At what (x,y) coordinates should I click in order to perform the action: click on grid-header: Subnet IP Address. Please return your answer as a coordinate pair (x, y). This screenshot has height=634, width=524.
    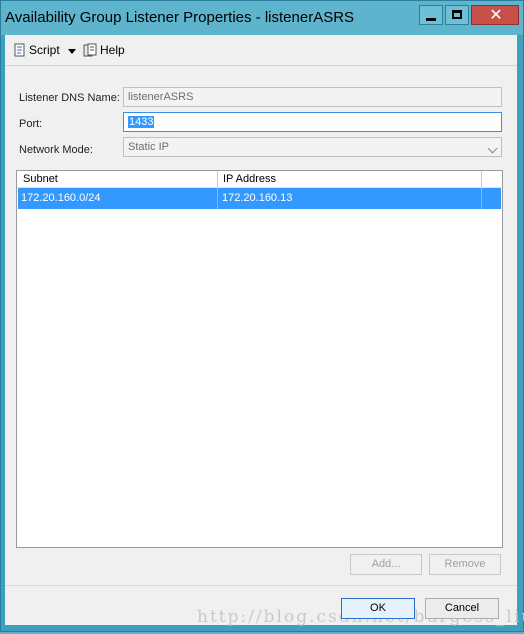
    Looking at the image, I should click on (259, 179).